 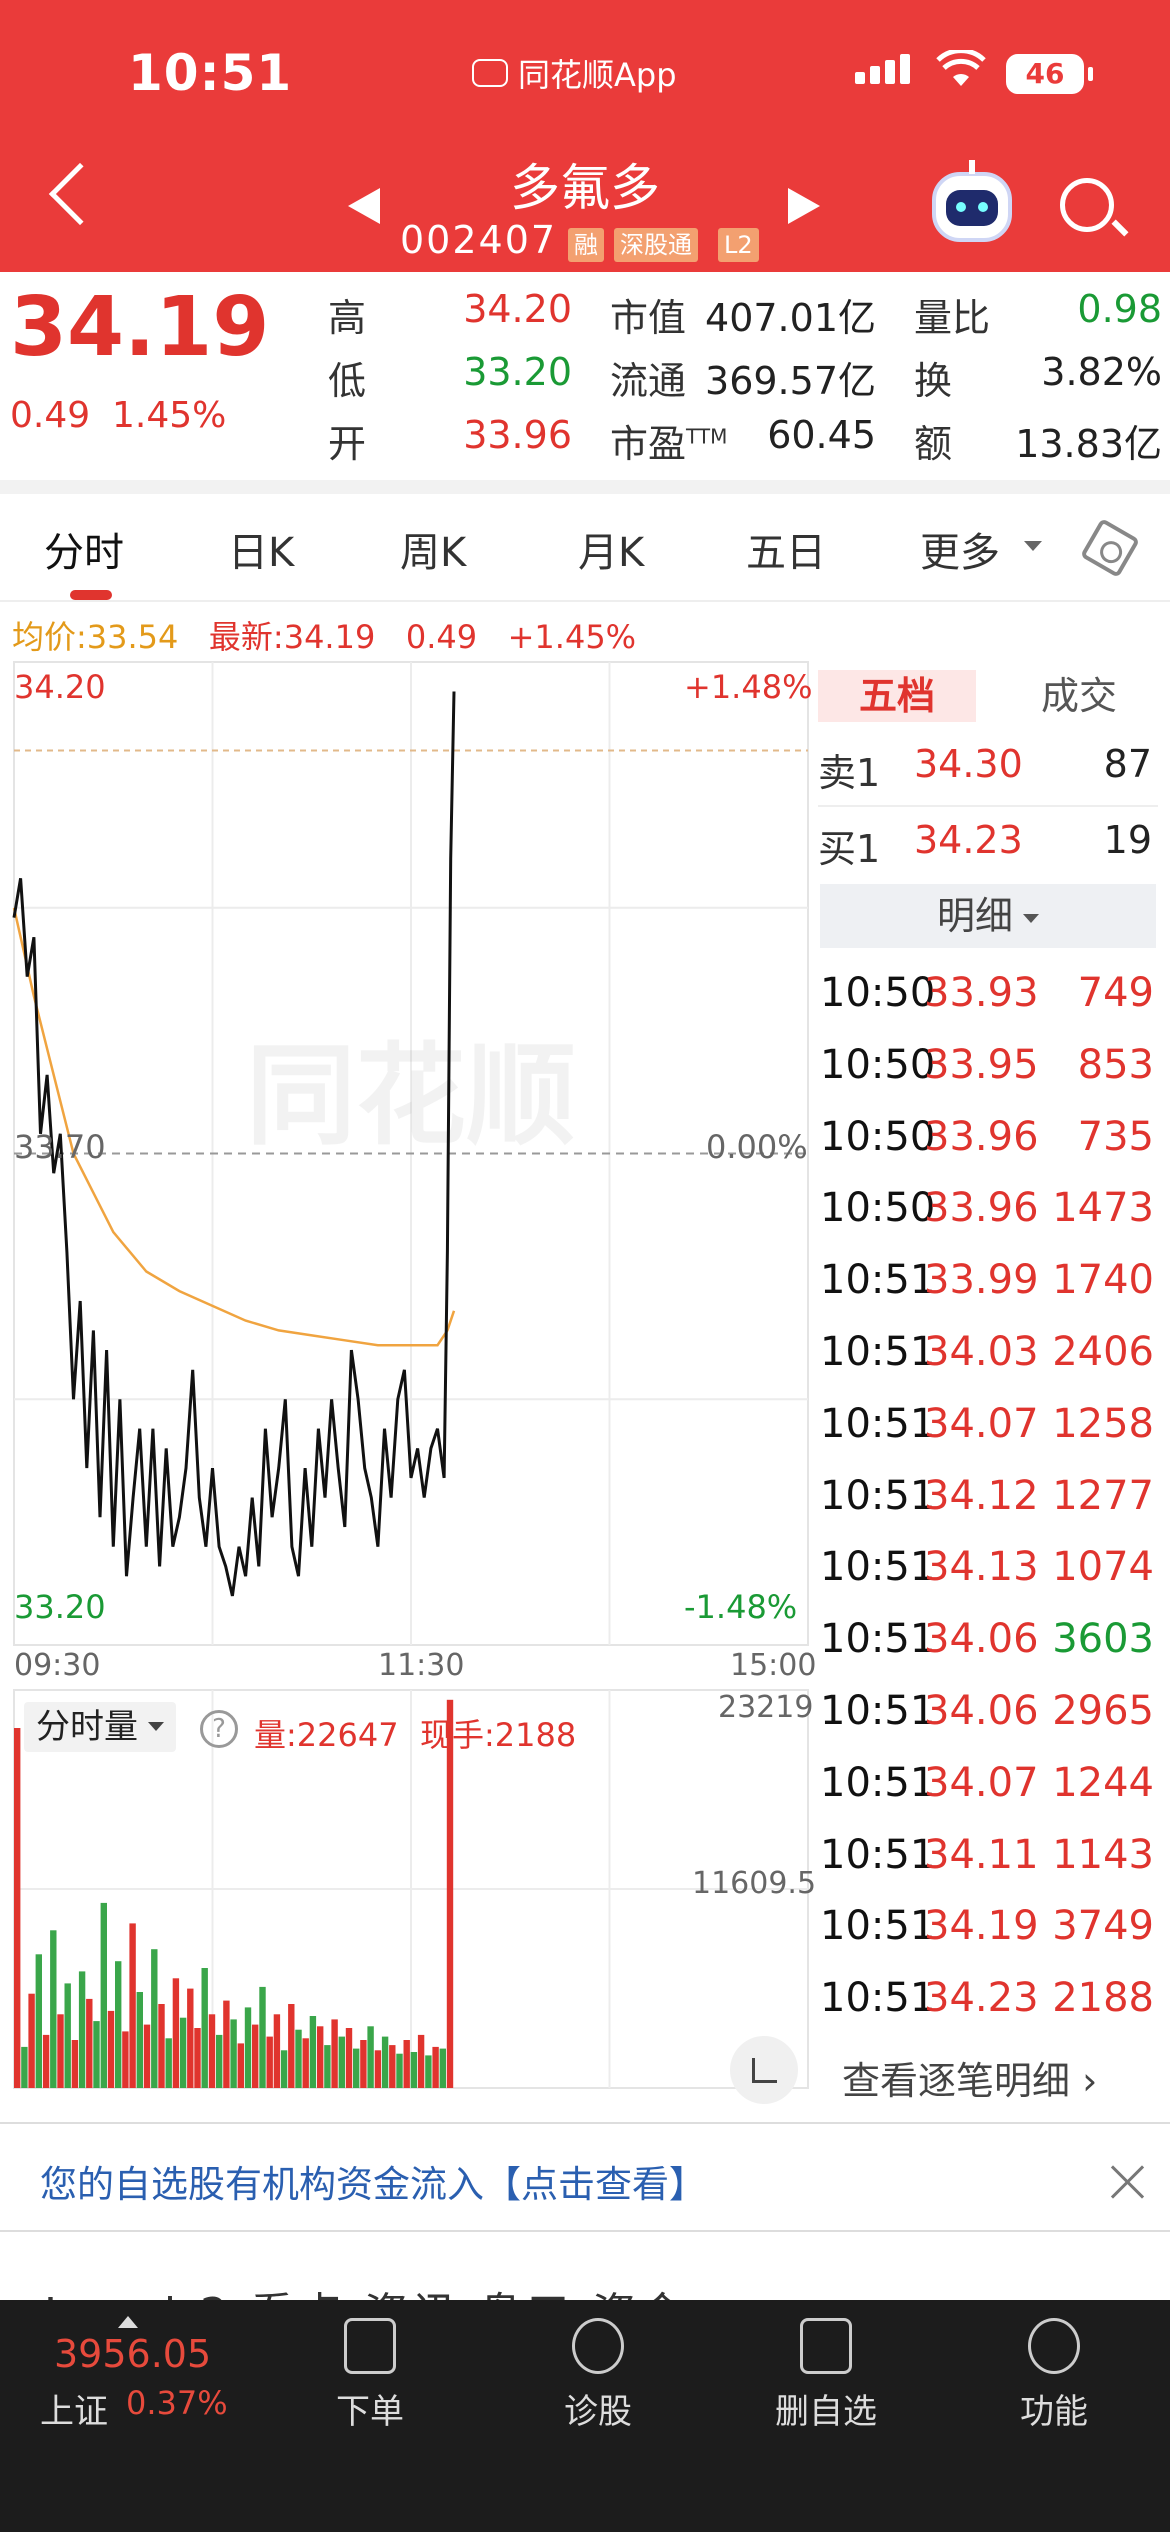 What do you see at coordinates (849, 773) in the screenshot?
I see `ask-label: 卖1` at bounding box center [849, 773].